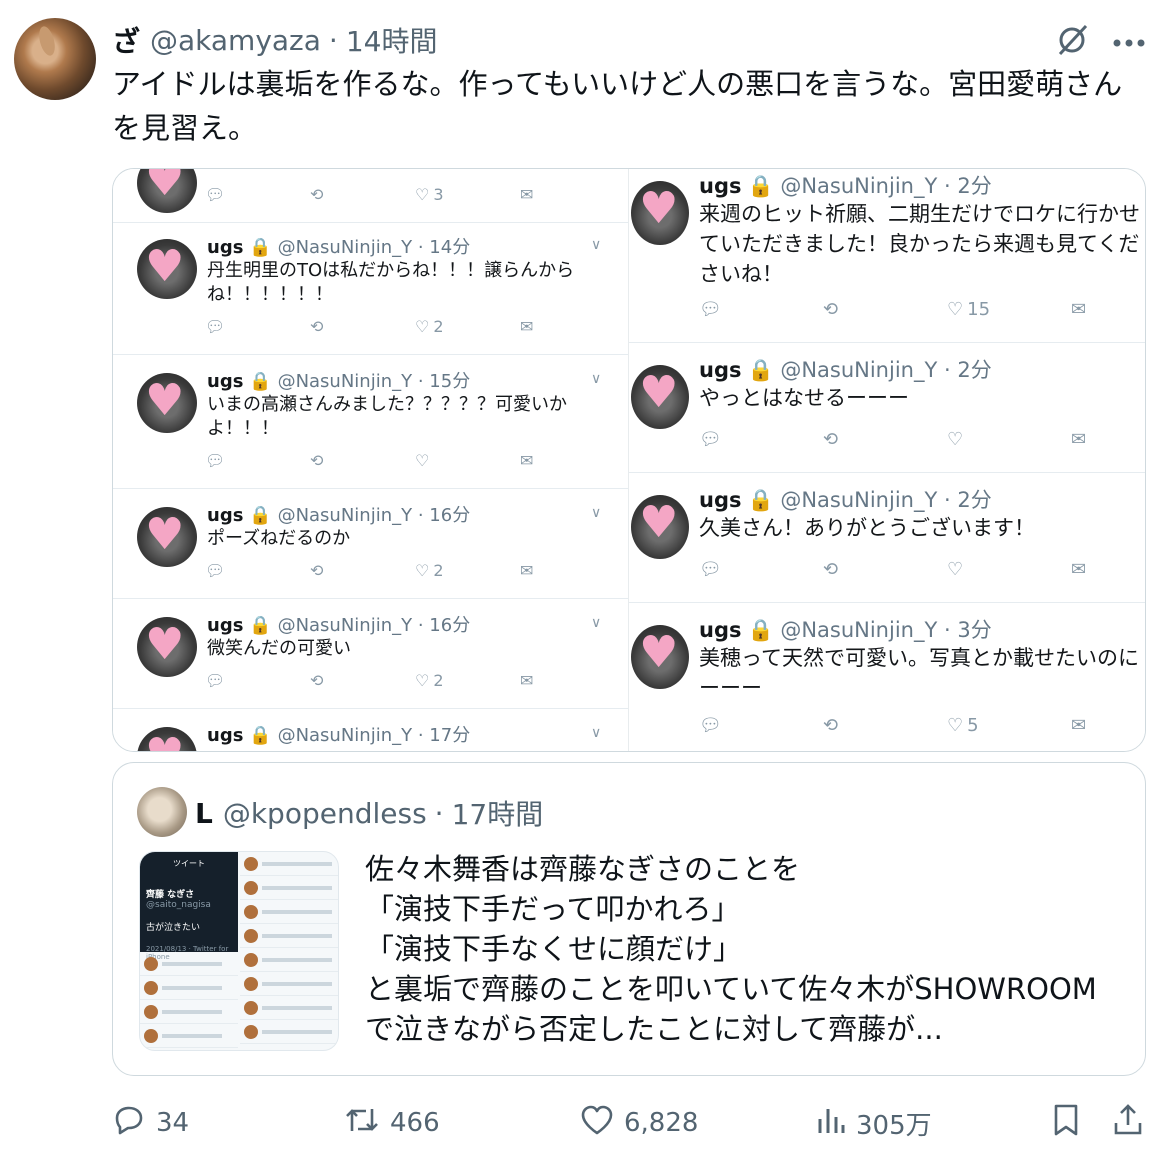  What do you see at coordinates (204, 813) in the screenshot?
I see `quote-author-name: L` at bounding box center [204, 813].